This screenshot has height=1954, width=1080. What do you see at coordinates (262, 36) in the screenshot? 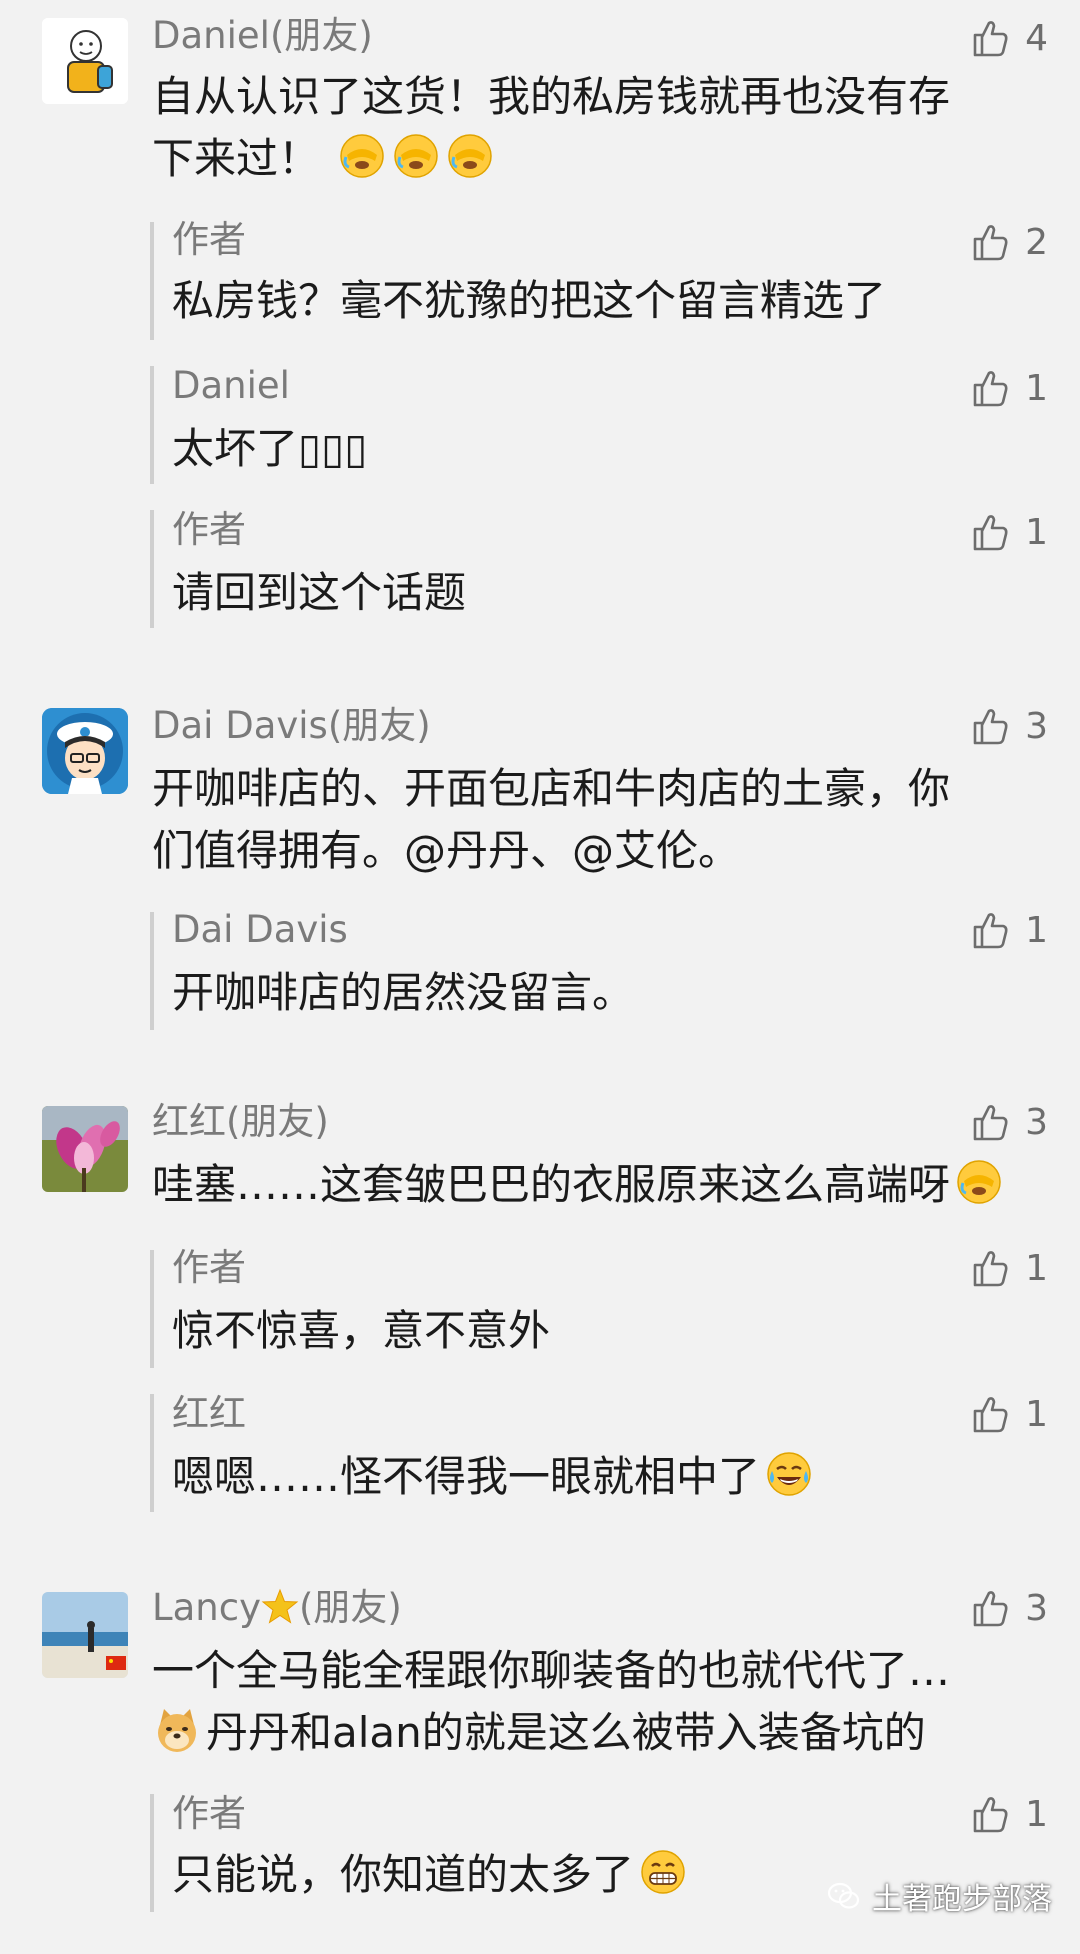
I see `comment-author-name: Daniel(朋友)` at bounding box center [262, 36].